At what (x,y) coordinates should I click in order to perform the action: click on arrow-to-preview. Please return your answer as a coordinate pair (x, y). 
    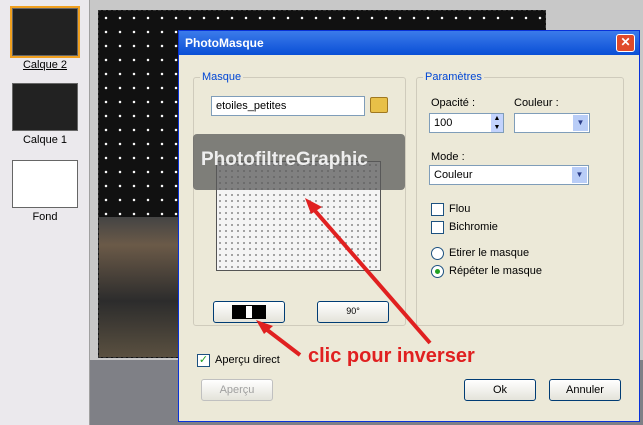
    Looking at the image, I should click on (370, 274).